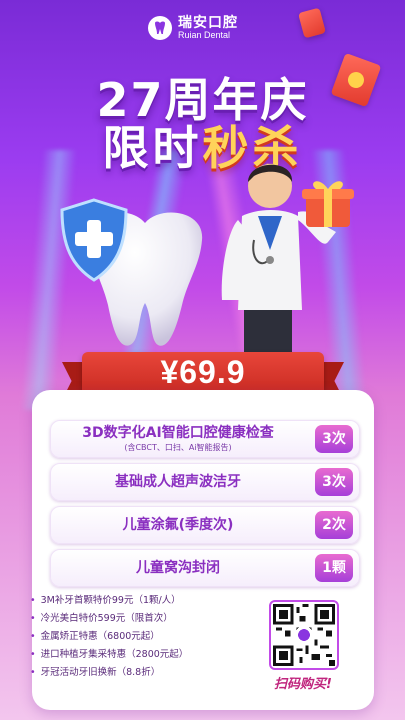 The height and width of the screenshot is (720, 405). I want to click on price-label: ¥69.9, so click(203, 372).